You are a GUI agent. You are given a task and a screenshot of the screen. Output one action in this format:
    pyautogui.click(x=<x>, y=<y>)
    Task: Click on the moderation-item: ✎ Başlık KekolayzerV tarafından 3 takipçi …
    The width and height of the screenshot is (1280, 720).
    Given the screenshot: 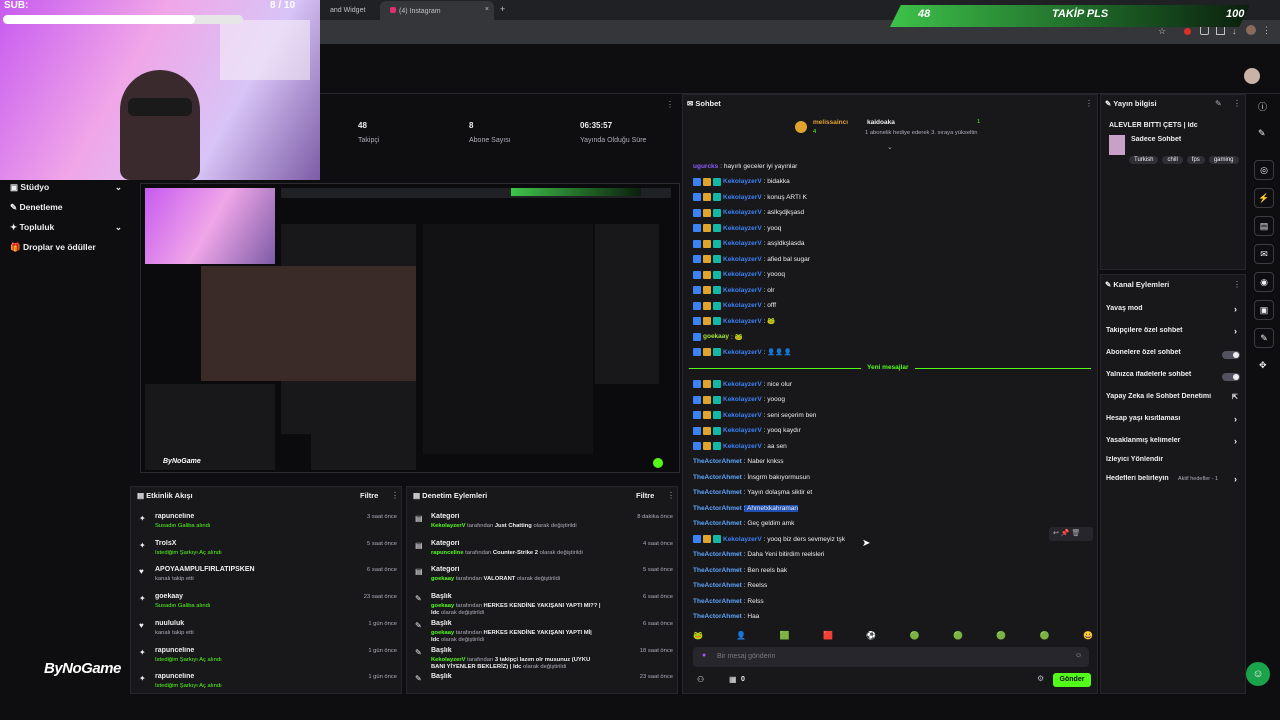 What is the action you would take?
    pyautogui.click(x=542, y=658)
    